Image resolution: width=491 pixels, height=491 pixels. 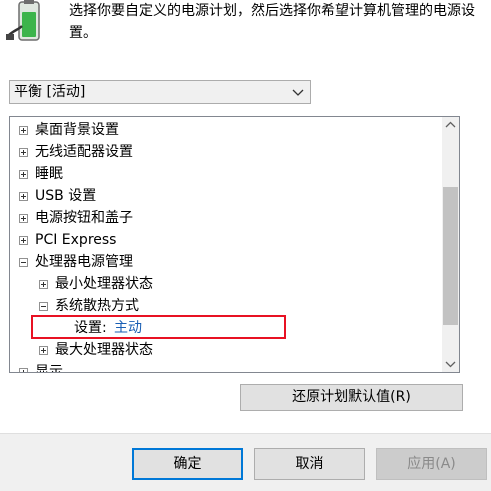 What do you see at coordinates (160, 92) in the screenshot?
I see `power-plan-select: 平衡 [活动]` at bounding box center [160, 92].